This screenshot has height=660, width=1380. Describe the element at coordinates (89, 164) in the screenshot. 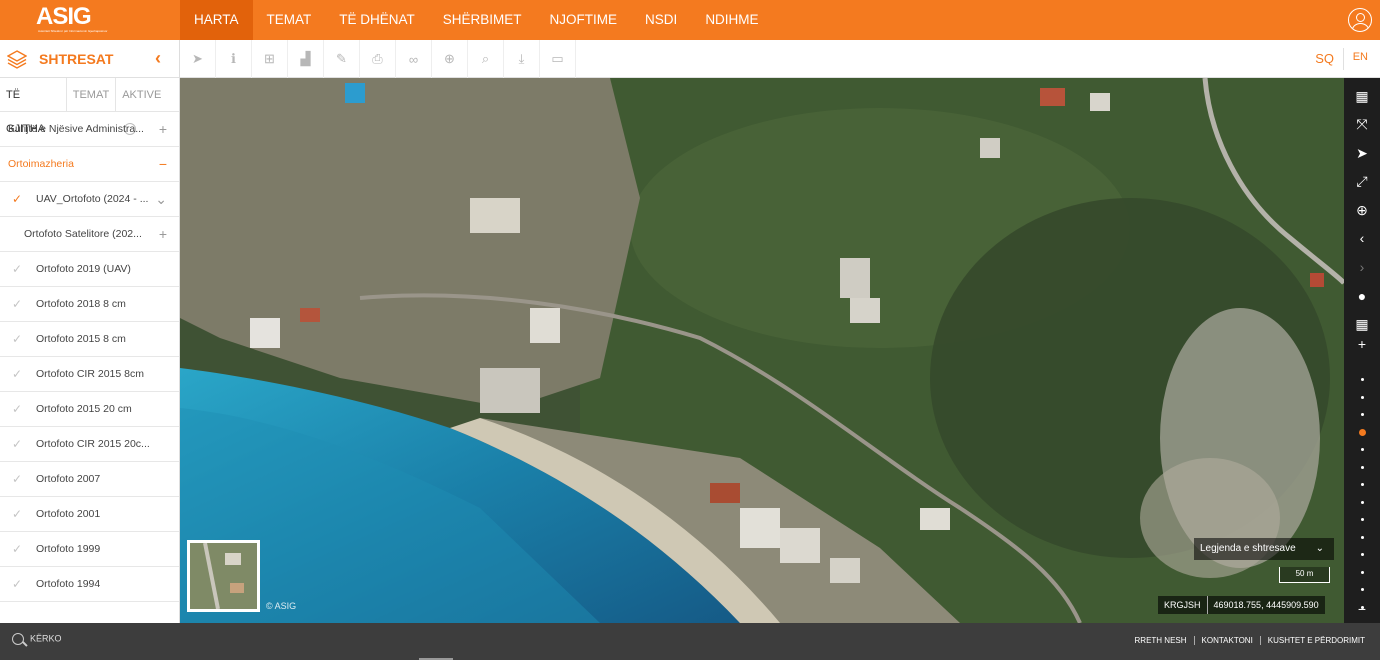

I see `layer-category-ortoimazheria: Ortoimazheria −` at that location.